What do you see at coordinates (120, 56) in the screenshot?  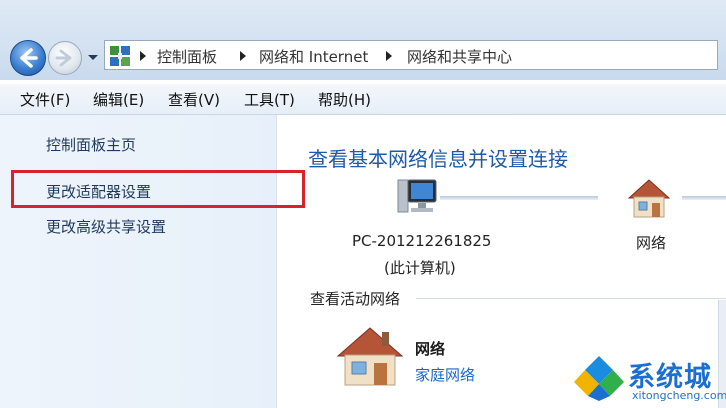 I see `control-panel-icon` at bounding box center [120, 56].